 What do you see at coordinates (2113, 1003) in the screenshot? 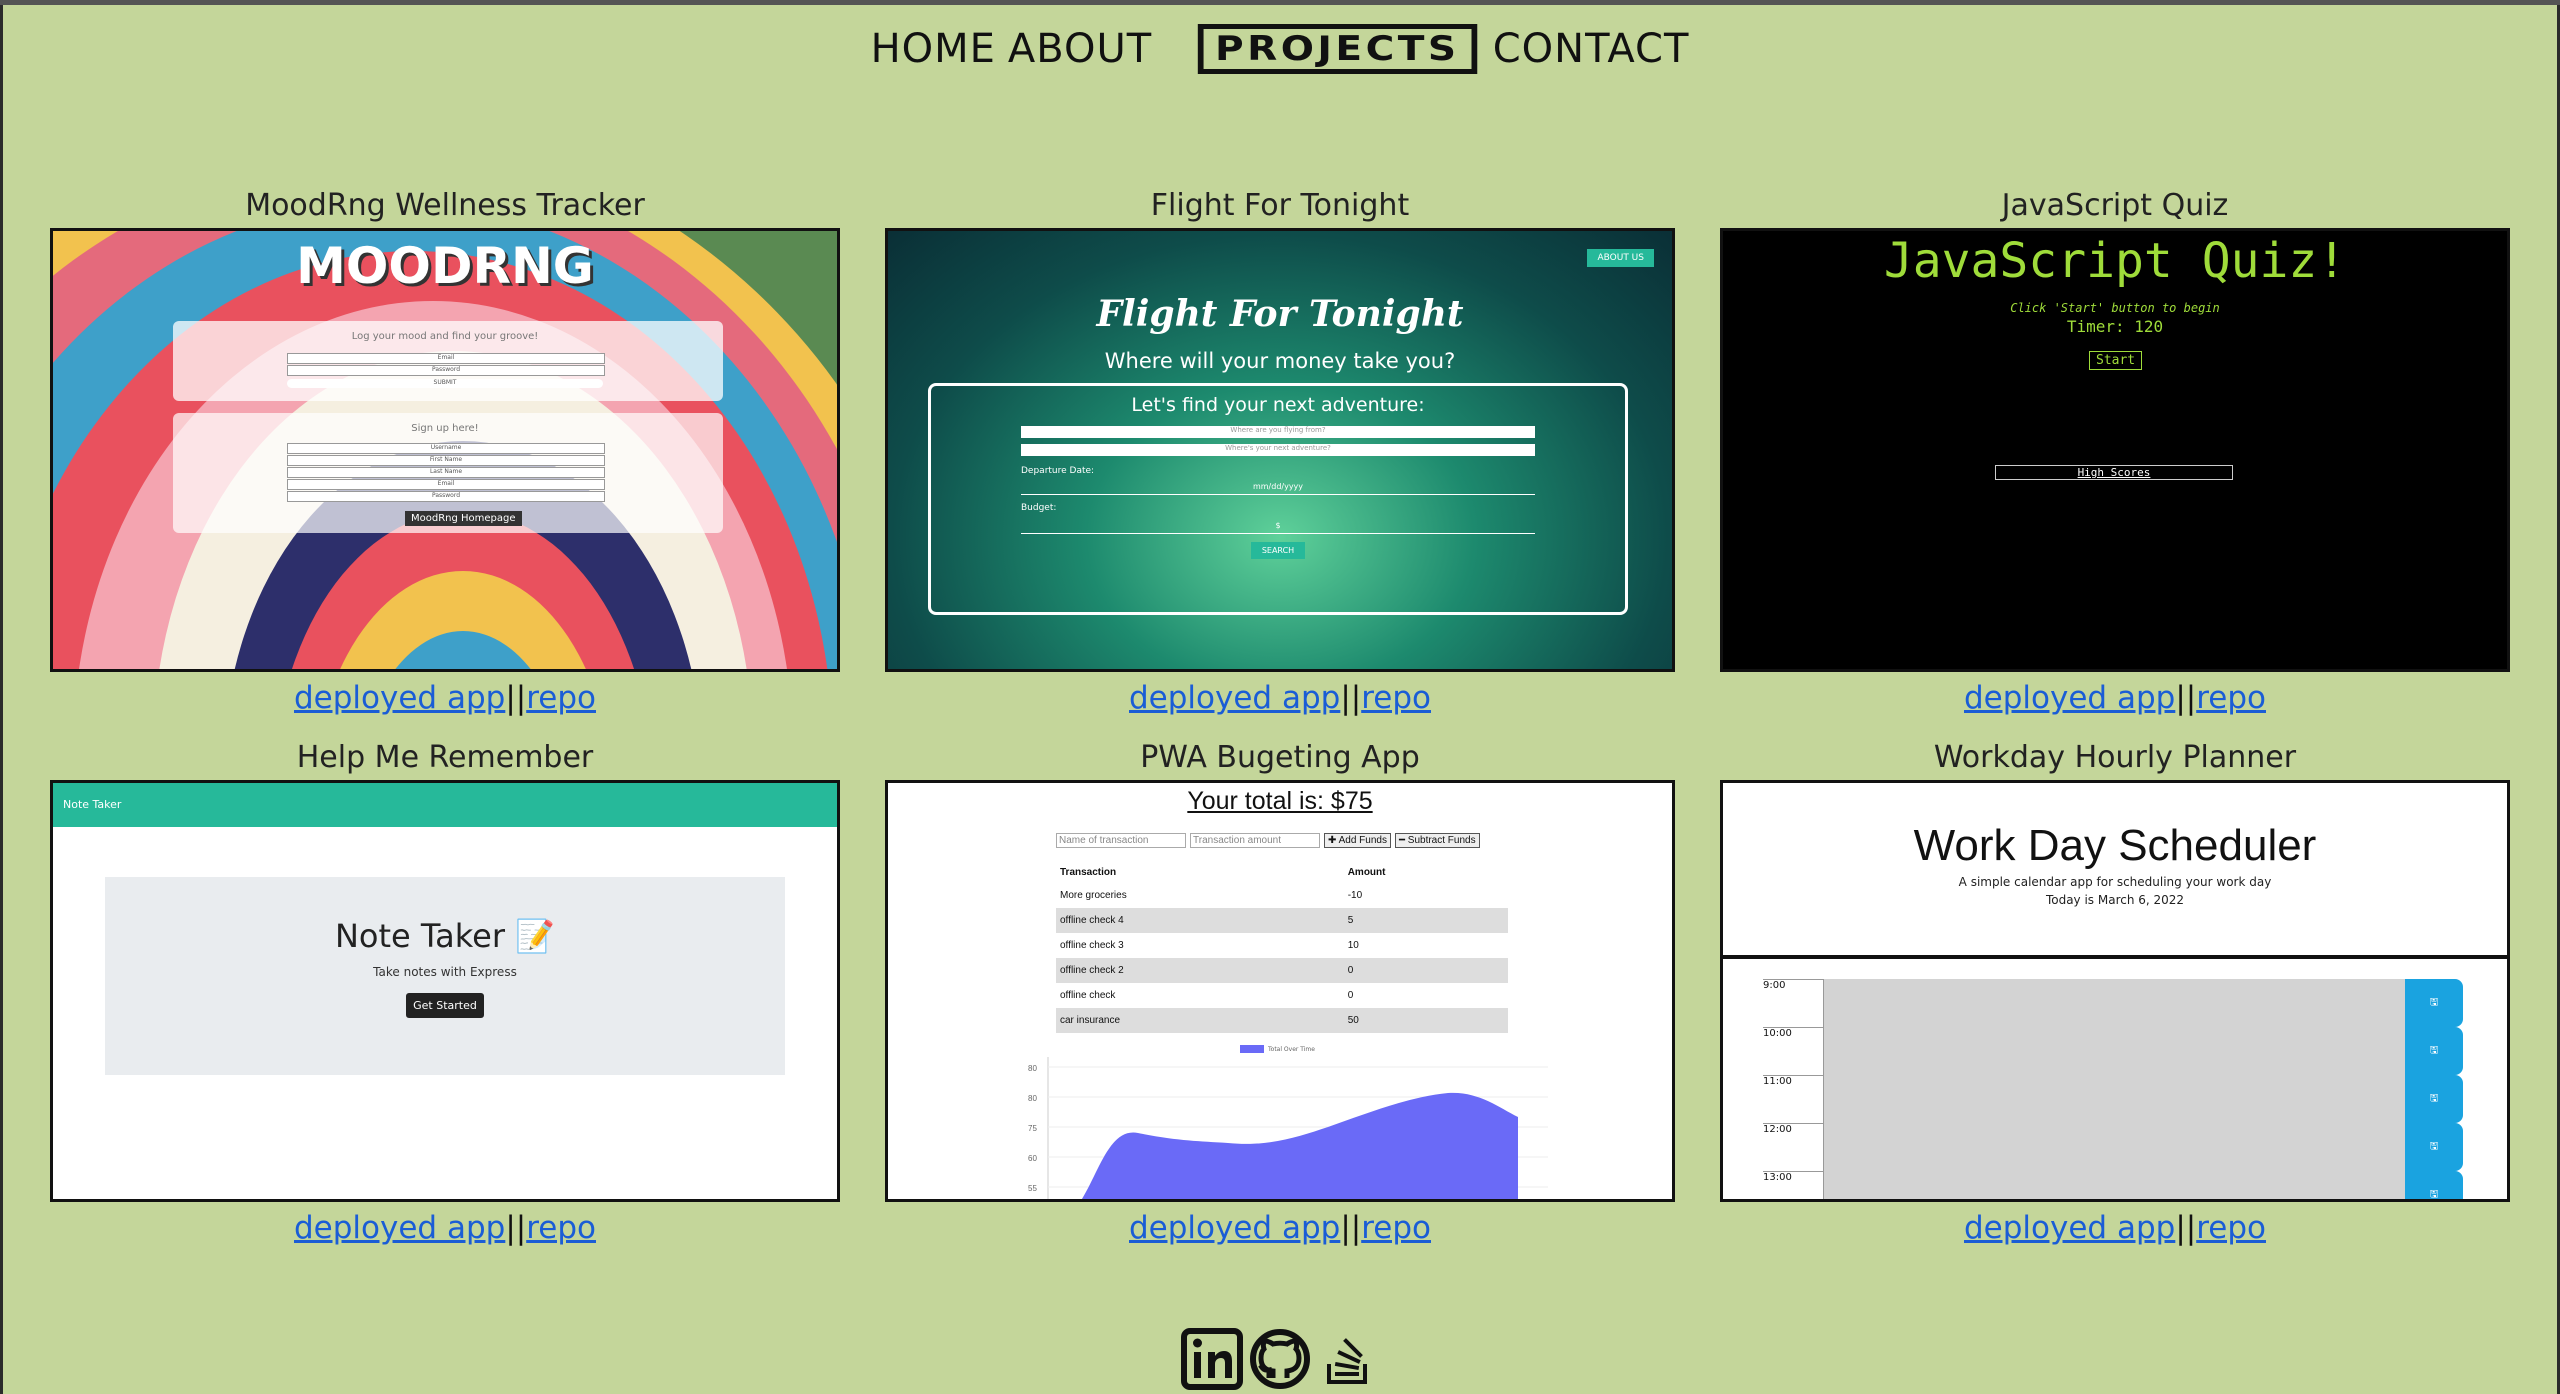
I see `scheduler-row: 9:00 🖫` at bounding box center [2113, 1003].